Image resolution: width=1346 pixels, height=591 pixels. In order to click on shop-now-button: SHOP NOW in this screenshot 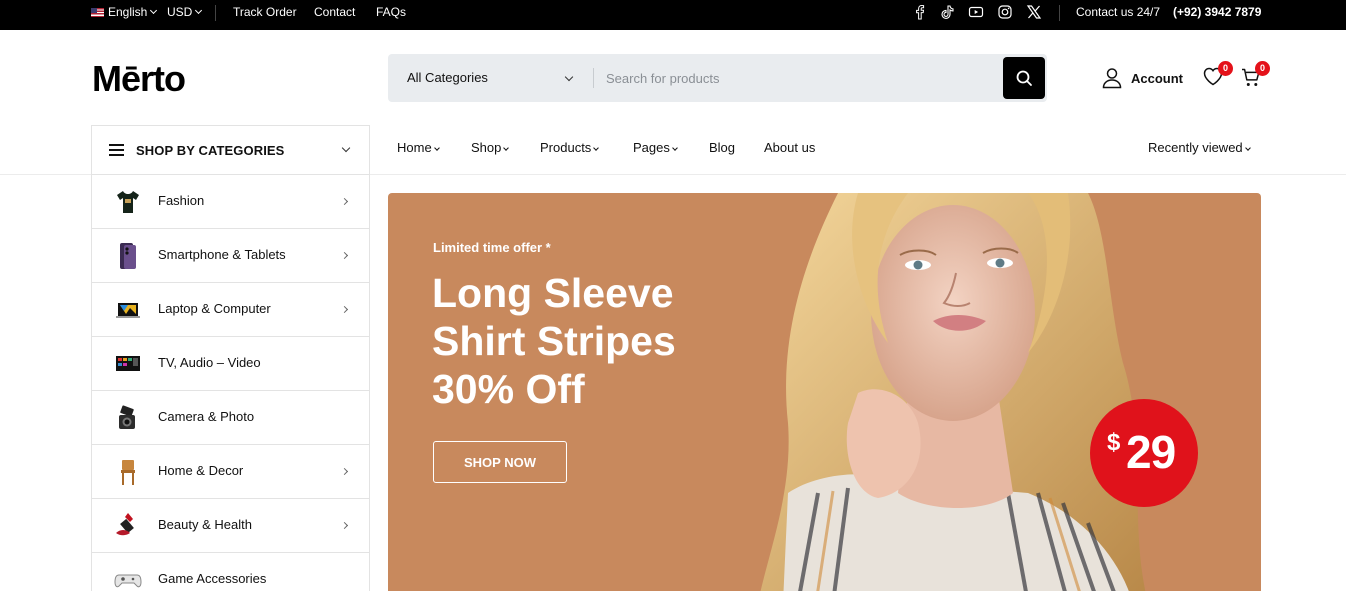, I will do `click(500, 462)`.